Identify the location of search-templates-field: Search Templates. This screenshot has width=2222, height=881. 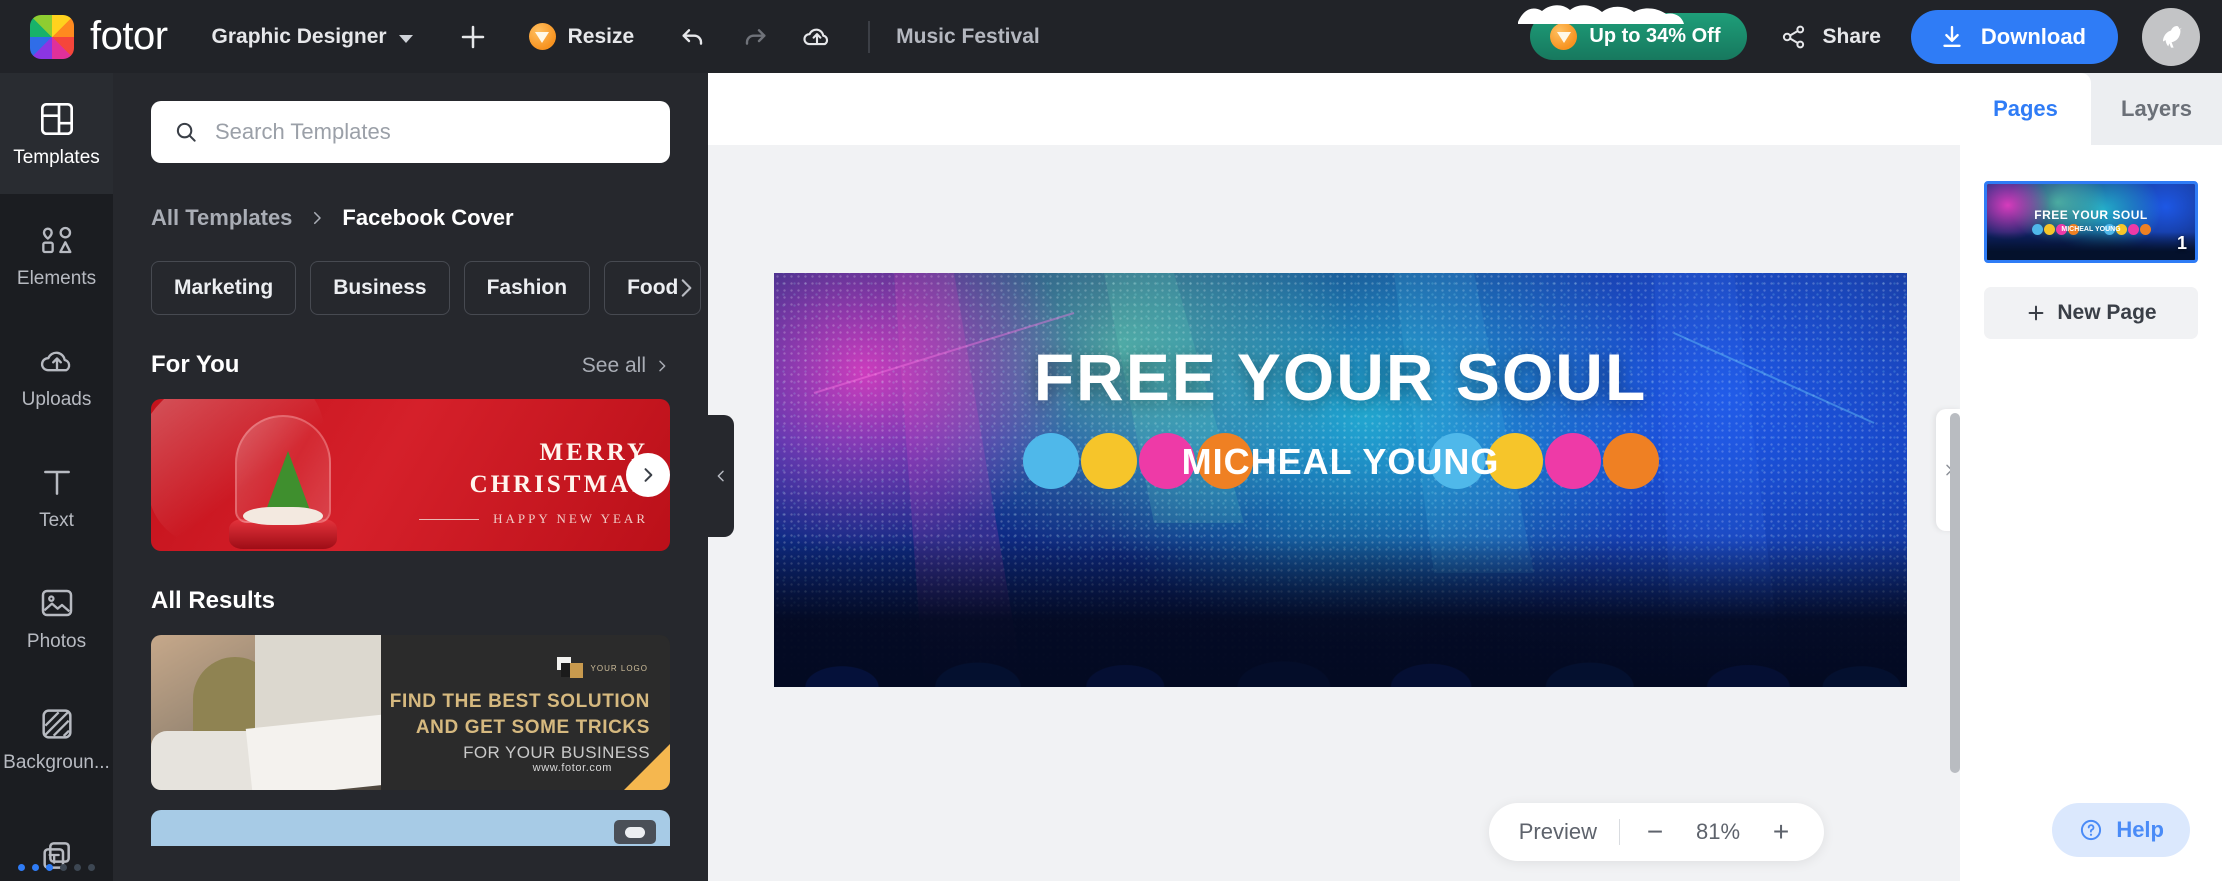
(410, 132).